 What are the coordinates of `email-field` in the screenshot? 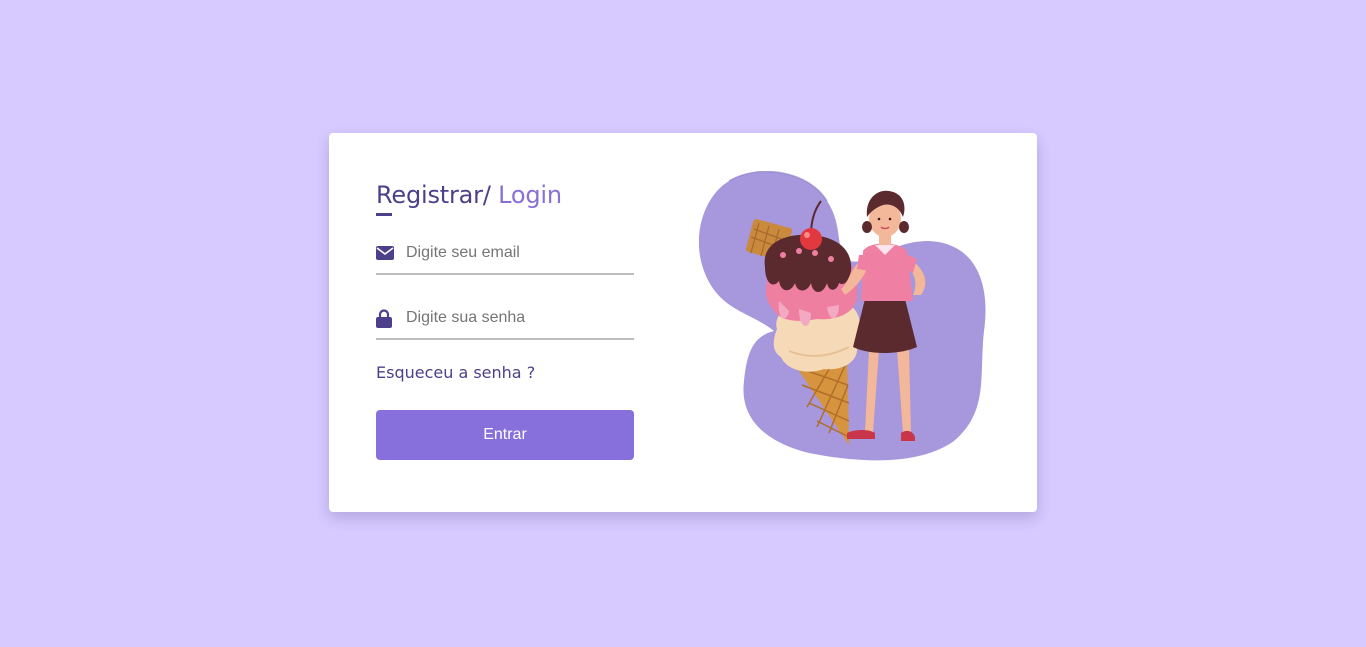 It's located at (505, 254).